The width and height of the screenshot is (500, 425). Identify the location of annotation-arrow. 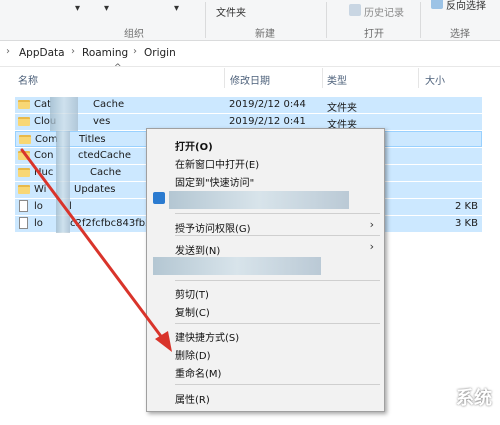
(96, 250).